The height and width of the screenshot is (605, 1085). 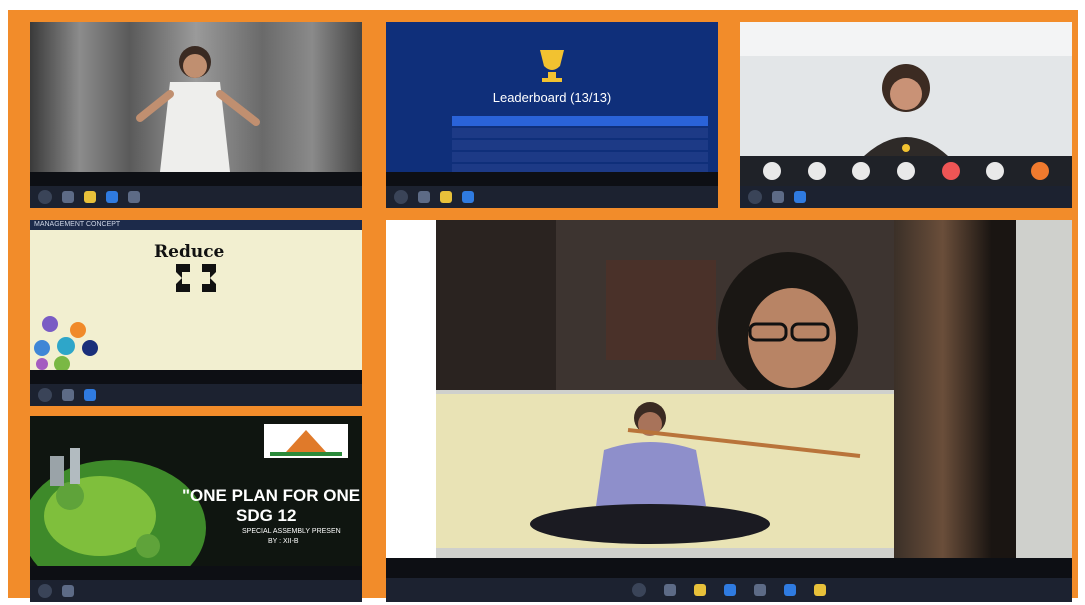 What do you see at coordinates (271, 495) in the screenshot?
I see `slide-title-line1: "ONE PLAN FOR ONE` at bounding box center [271, 495].